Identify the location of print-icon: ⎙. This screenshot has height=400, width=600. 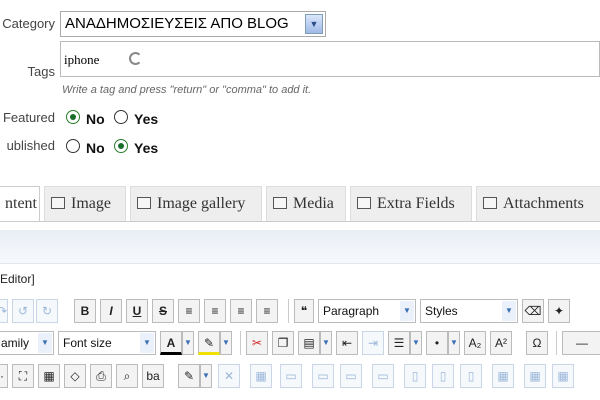
(101, 376).